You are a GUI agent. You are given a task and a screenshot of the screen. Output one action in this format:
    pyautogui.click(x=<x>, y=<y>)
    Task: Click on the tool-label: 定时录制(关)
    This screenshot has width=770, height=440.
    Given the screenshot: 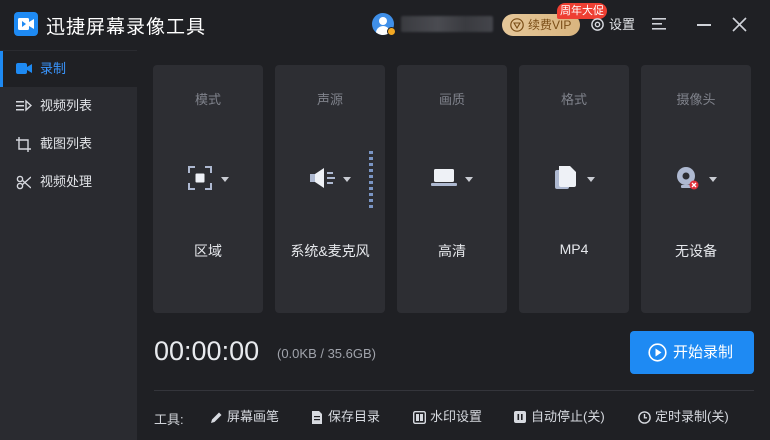 What is the action you would take?
    pyautogui.click(x=692, y=416)
    